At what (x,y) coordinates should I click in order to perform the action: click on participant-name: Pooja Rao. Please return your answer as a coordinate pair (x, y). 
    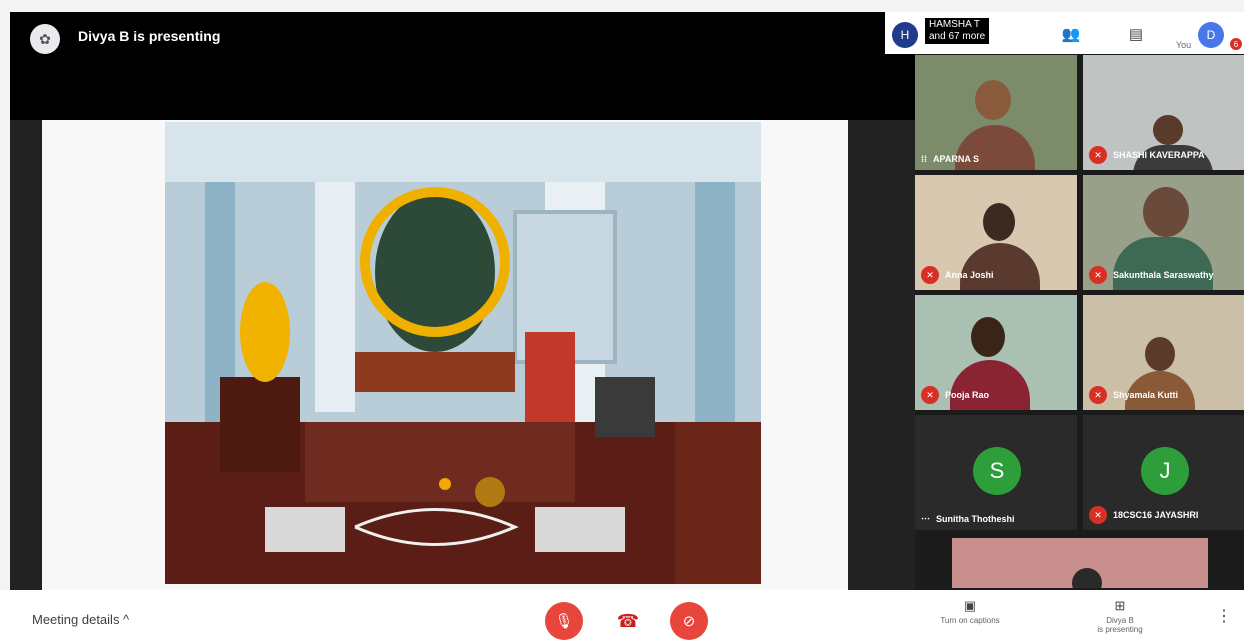
    Looking at the image, I should click on (967, 395).